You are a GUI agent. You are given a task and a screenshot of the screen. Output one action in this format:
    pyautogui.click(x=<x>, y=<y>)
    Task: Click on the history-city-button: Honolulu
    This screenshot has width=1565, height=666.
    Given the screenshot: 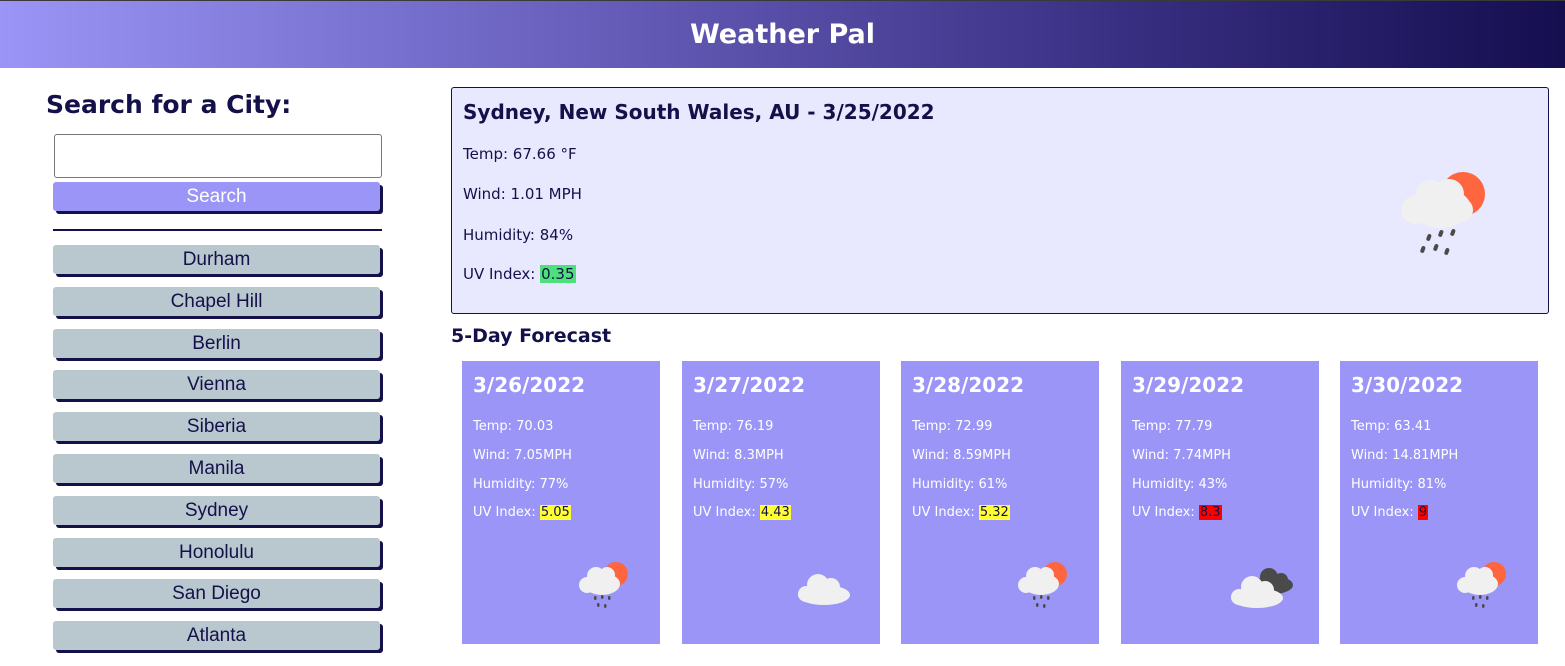 What is the action you would take?
    pyautogui.click(x=216, y=552)
    